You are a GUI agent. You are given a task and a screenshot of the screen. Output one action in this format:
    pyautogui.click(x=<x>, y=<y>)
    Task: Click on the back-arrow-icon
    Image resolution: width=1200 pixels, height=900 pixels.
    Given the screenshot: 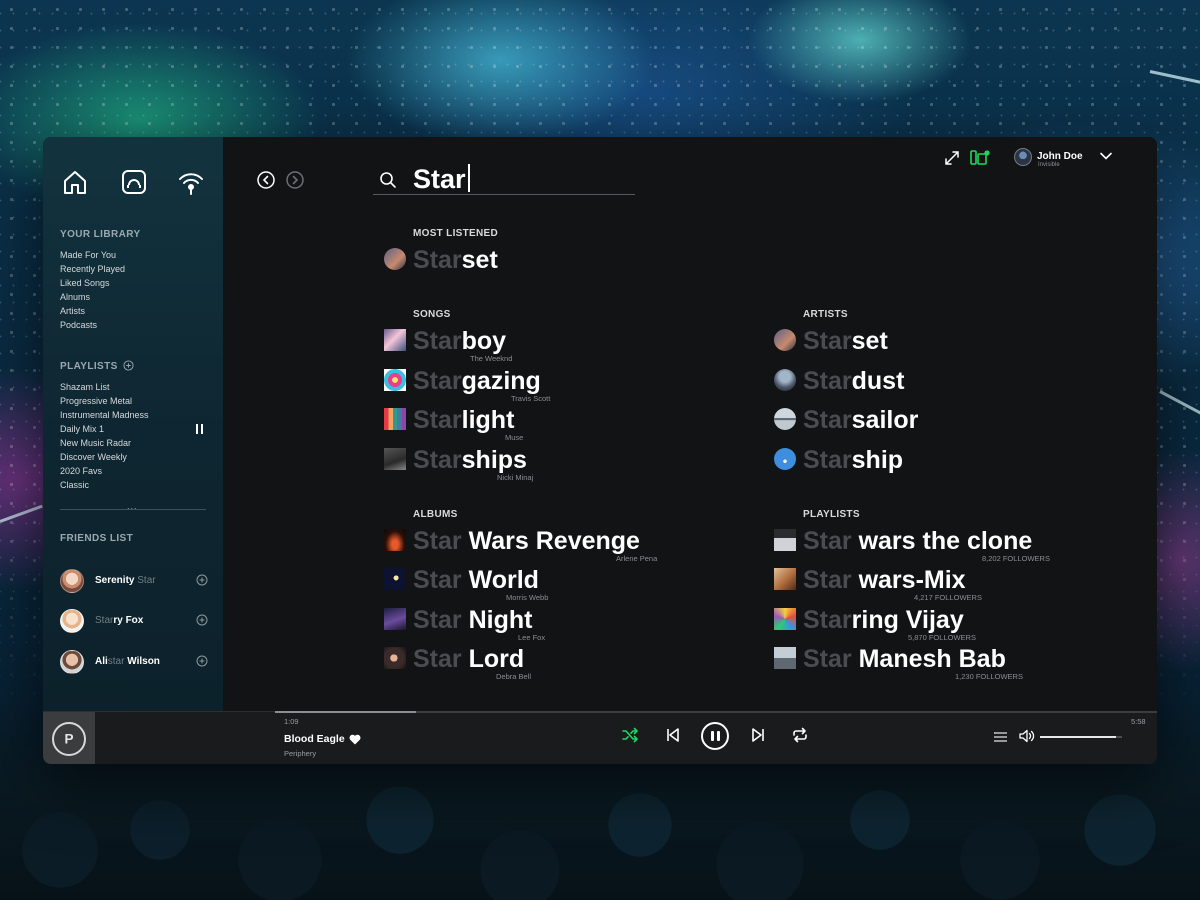 What is the action you would take?
    pyautogui.click(x=266, y=180)
    